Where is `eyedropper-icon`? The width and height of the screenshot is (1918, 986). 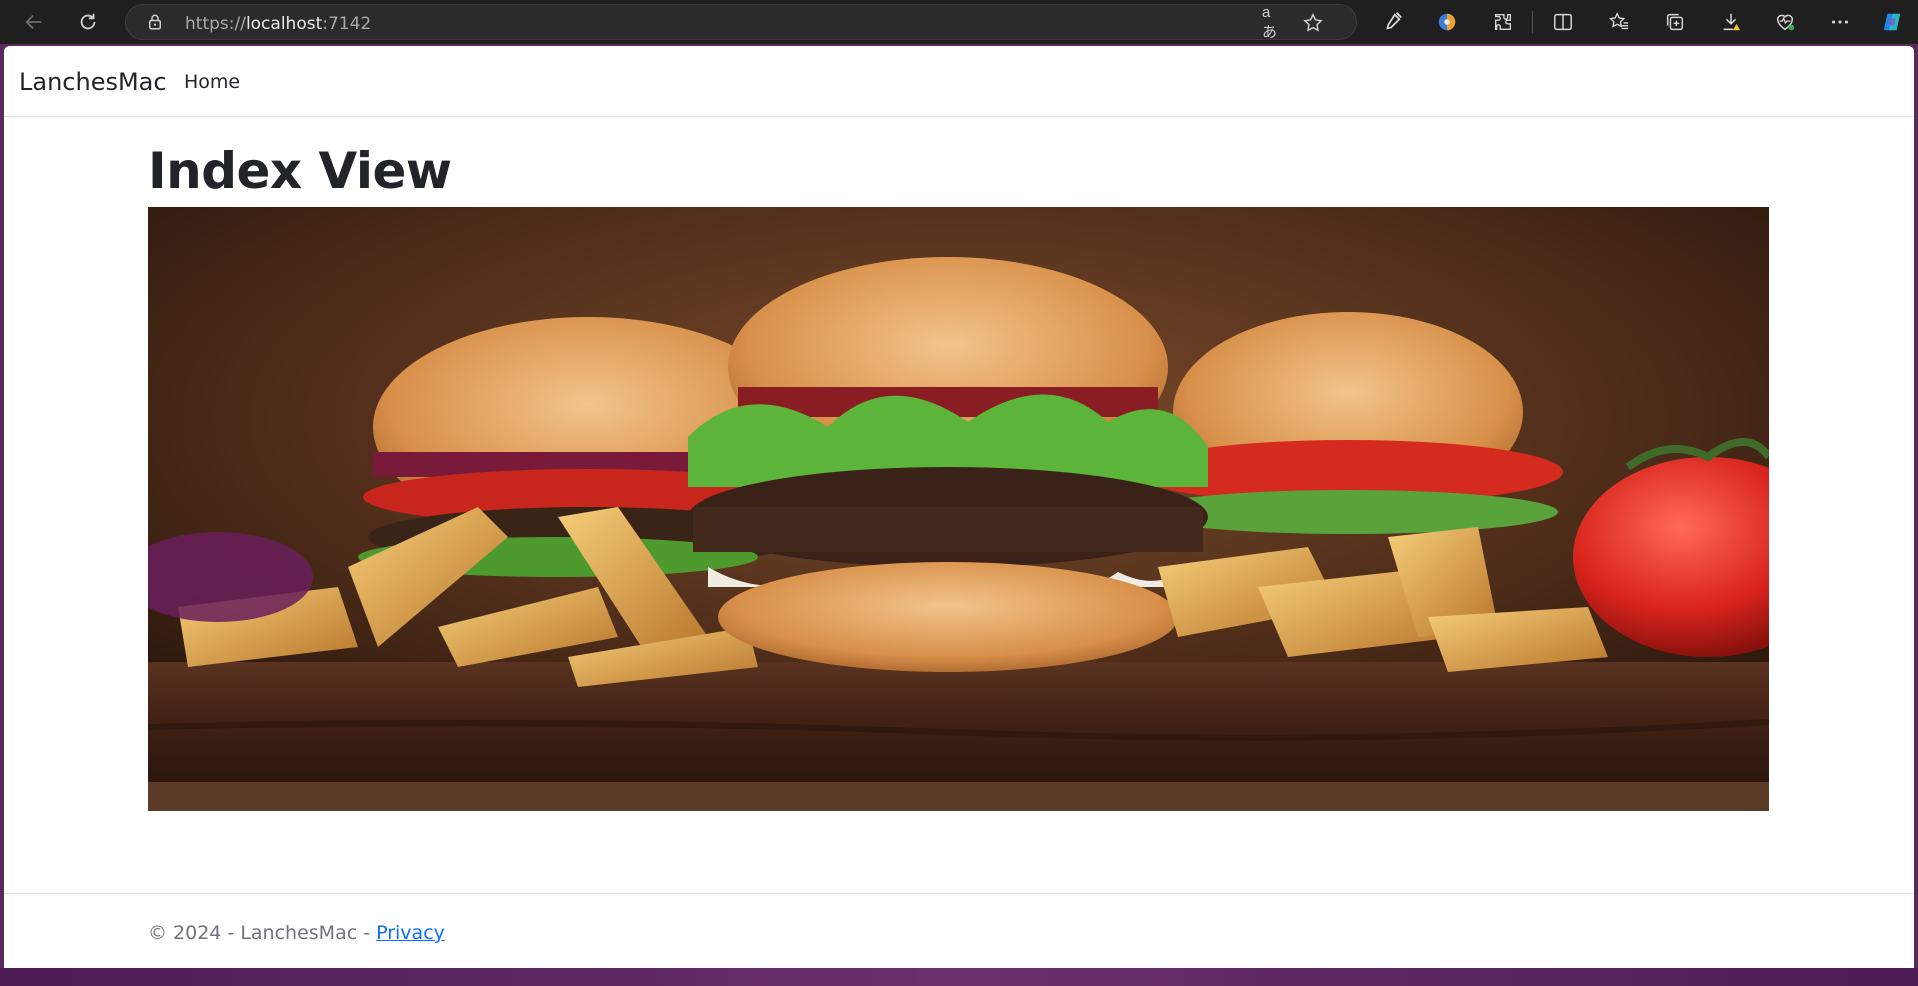 eyedropper-icon is located at coordinates (1392, 22).